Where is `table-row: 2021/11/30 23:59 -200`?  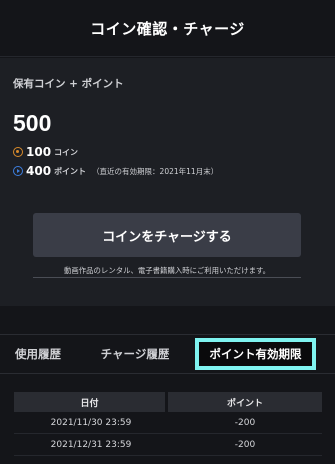 table-row: 2021/11/30 23:59 -200 is located at coordinates (168, 423).